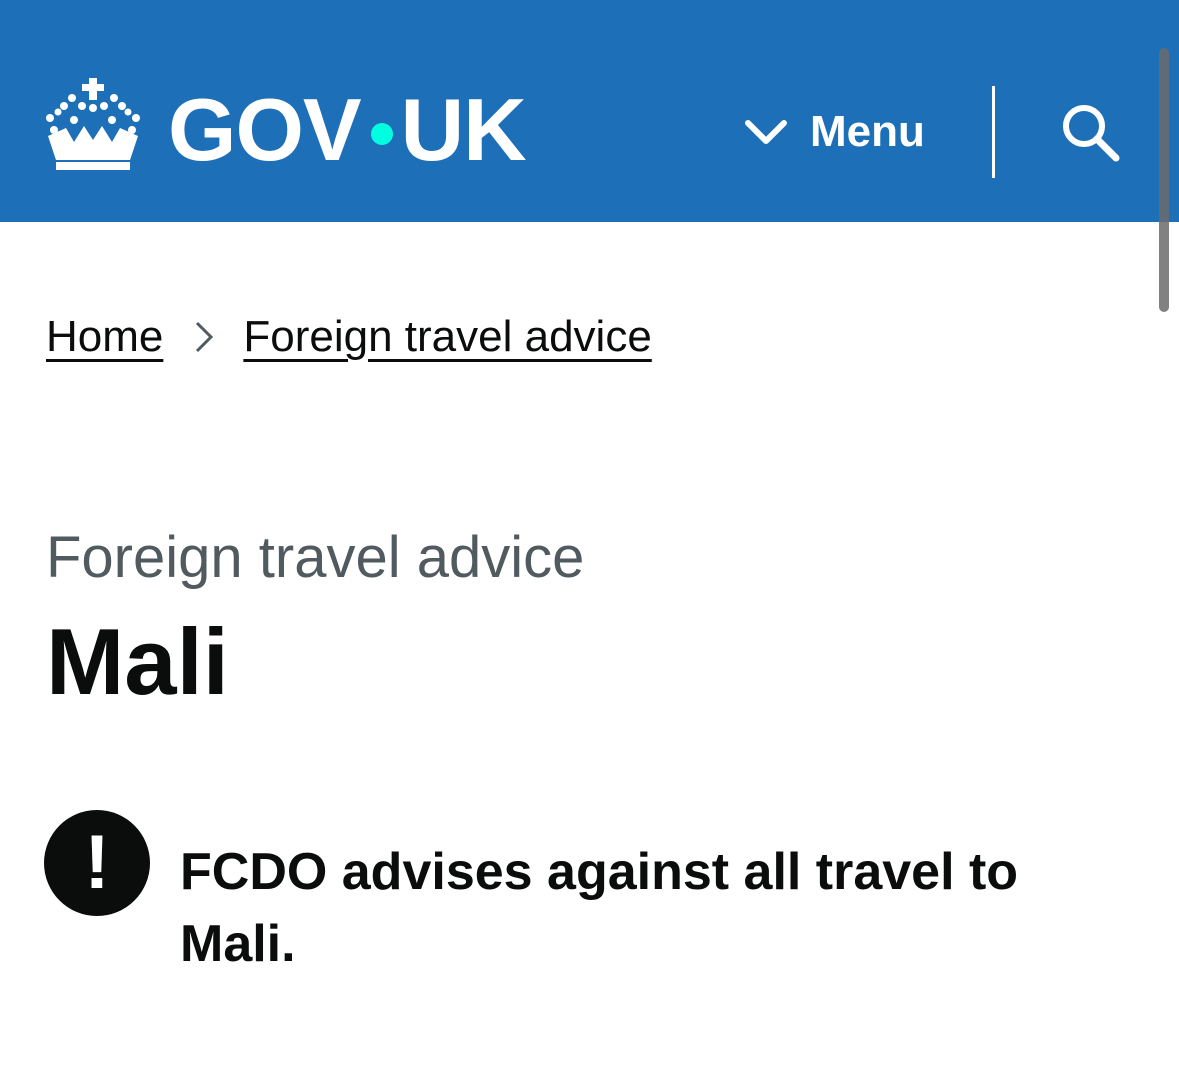  I want to click on logo-dot, so click(381, 134).